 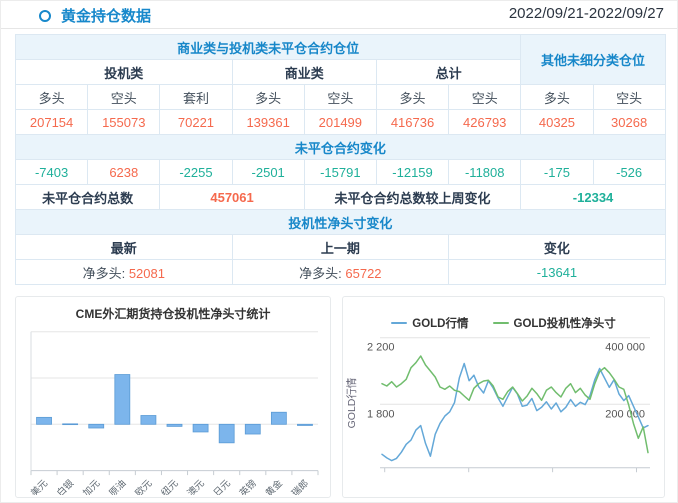 I want to click on x-axis-label: 欧元, so click(x=144, y=486).